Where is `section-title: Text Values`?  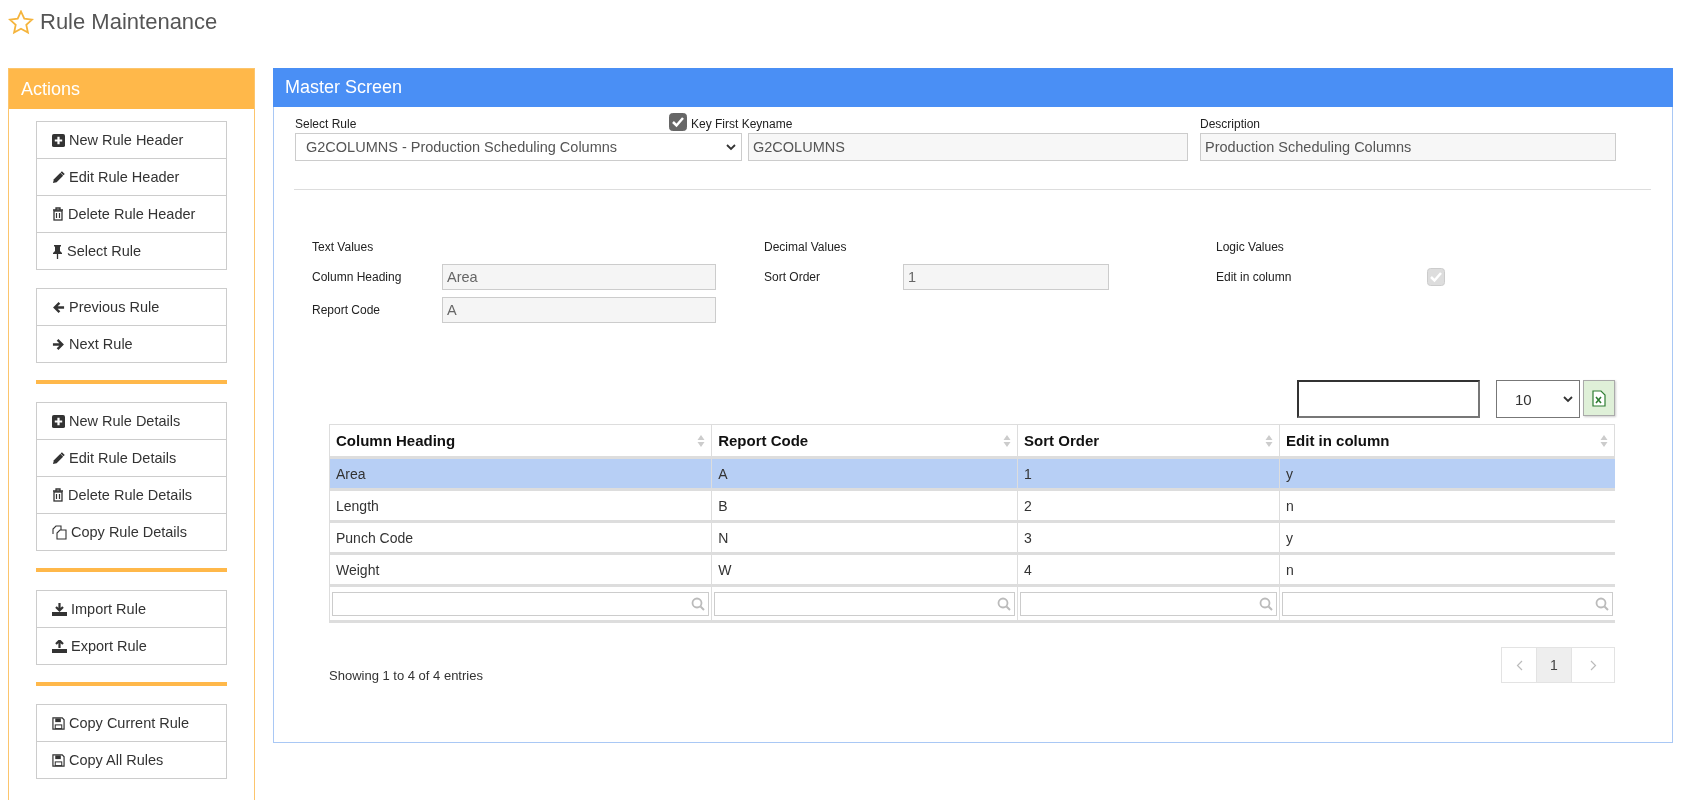
section-title: Text Values is located at coordinates (343, 247).